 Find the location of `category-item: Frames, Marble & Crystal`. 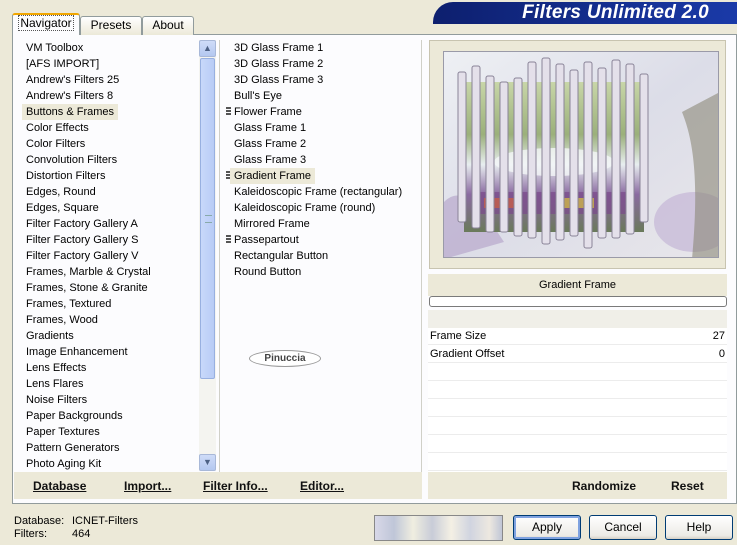

category-item: Frames, Marble & Crystal is located at coordinates (110, 272).